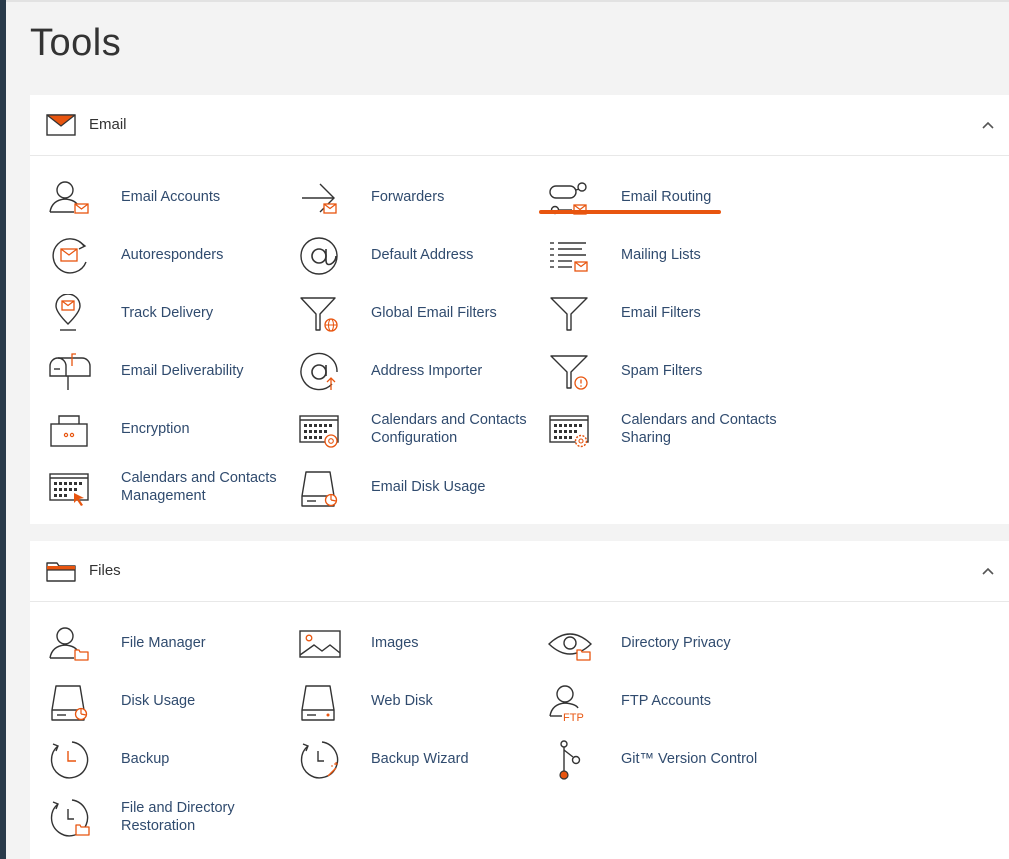  I want to click on tool-label: Mailing Lists, so click(661, 255).